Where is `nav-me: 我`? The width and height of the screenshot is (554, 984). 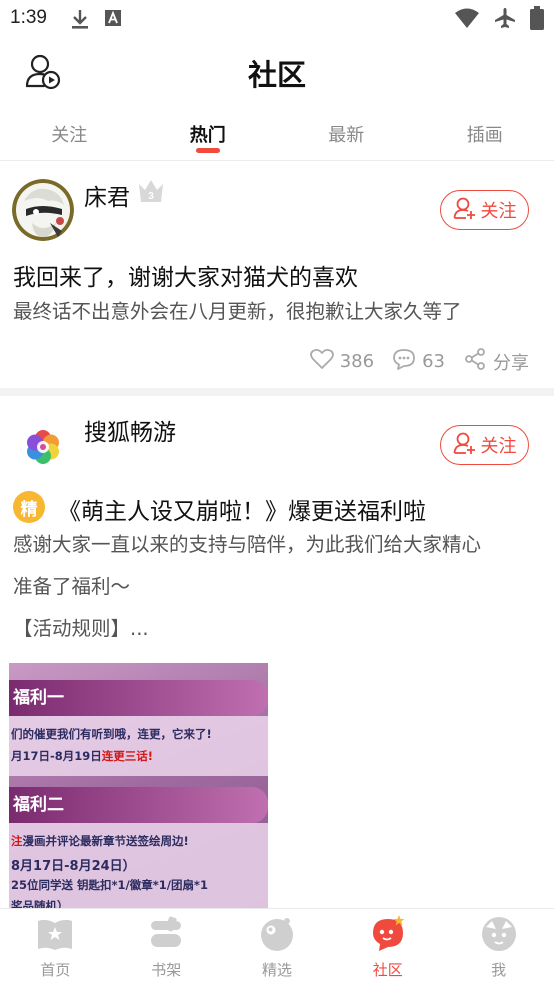 nav-me: 我 is located at coordinates (498, 946).